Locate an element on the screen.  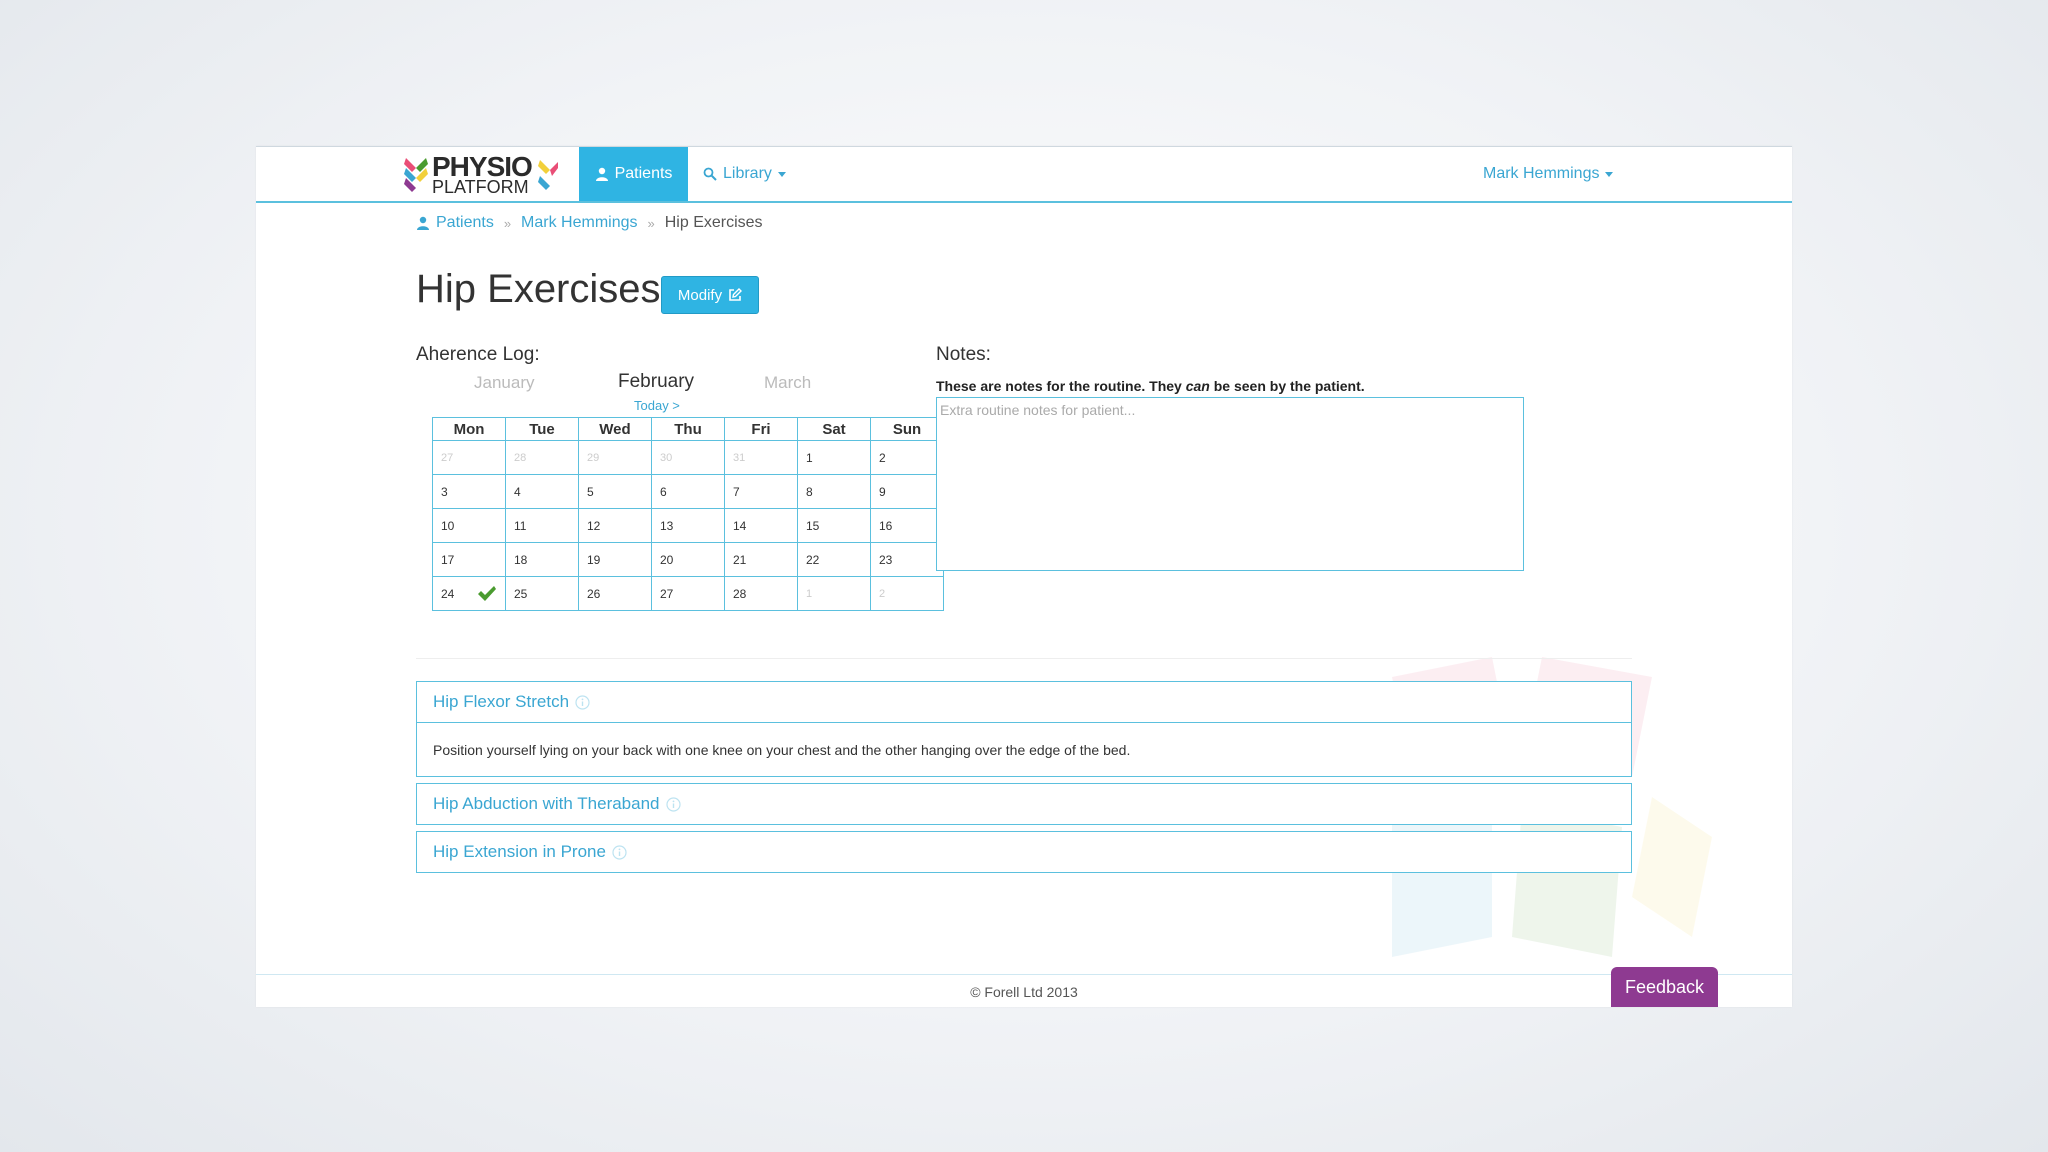
calendar-day: 8 is located at coordinates (834, 491).